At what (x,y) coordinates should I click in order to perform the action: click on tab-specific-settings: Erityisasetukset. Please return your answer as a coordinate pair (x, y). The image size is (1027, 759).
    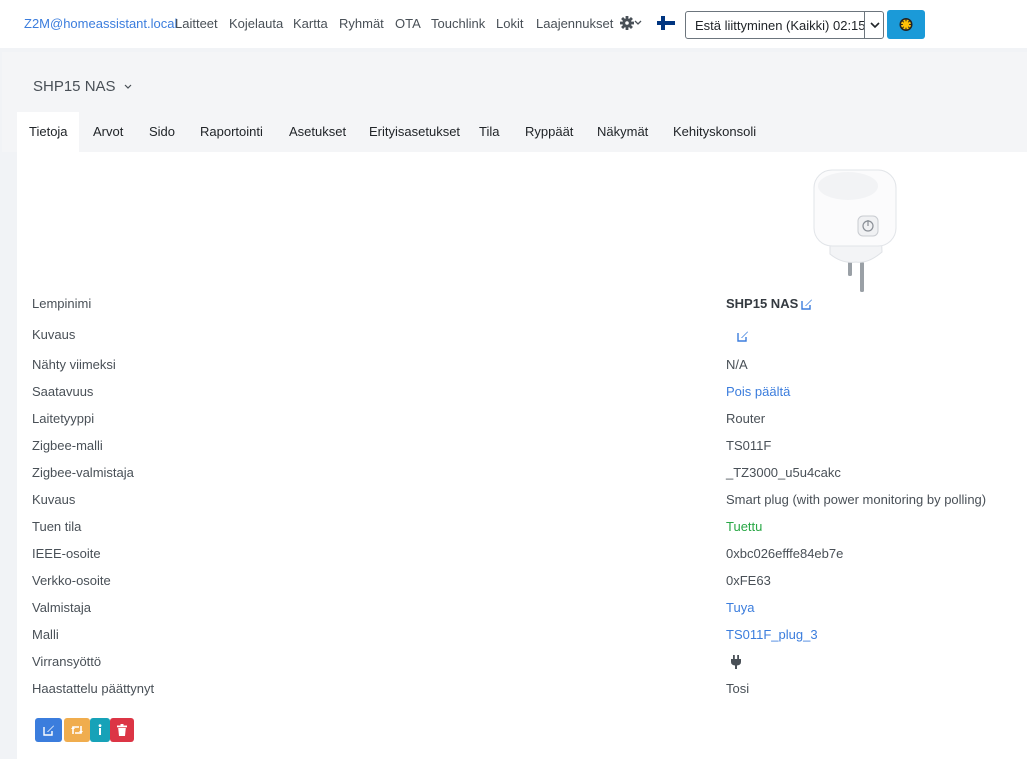
    Looking at the image, I should click on (414, 131).